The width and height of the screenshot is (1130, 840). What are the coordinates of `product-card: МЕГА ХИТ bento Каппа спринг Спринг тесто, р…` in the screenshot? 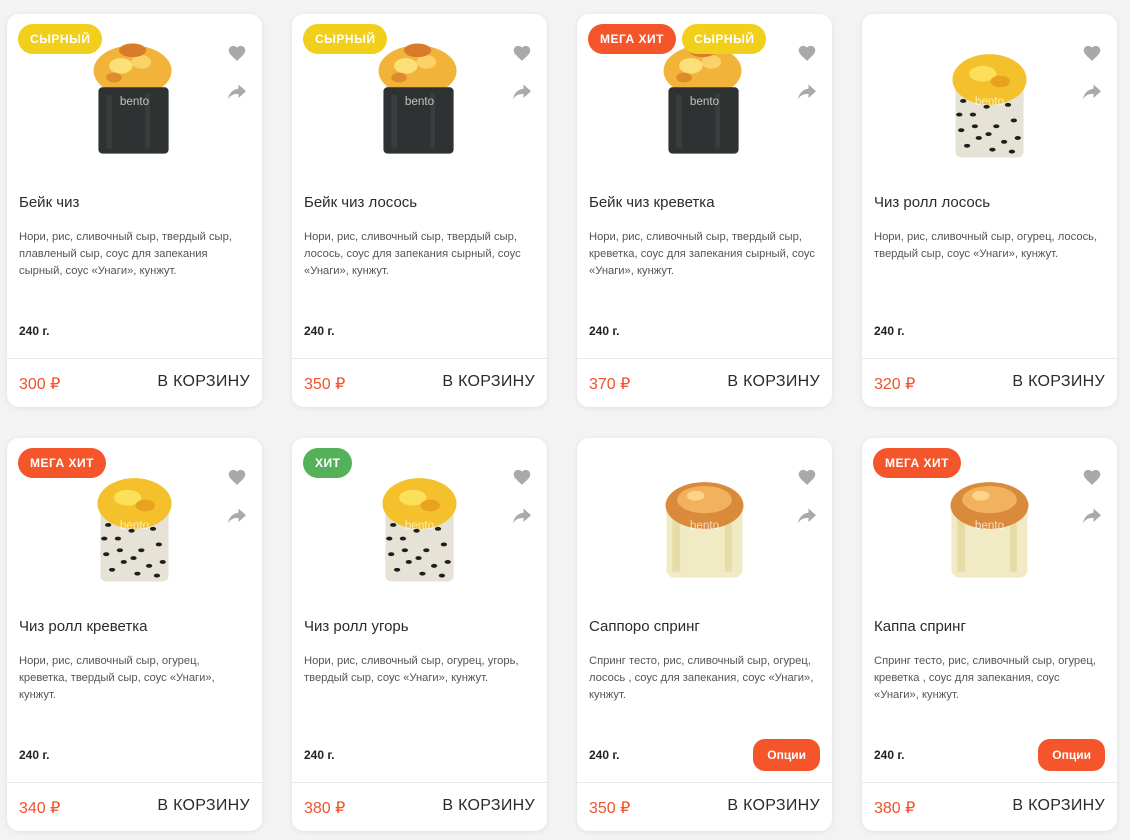 It's located at (989, 634).